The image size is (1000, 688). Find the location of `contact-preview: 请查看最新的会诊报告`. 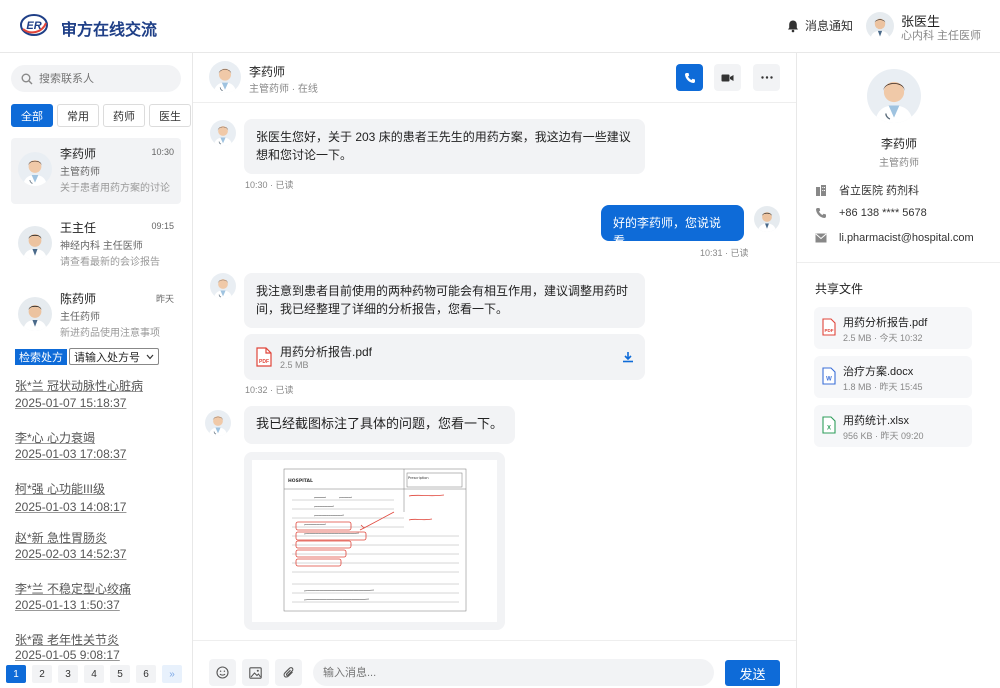

contact-preview: 请查看最新的会诊报告 is located at coordinates (110, 262).